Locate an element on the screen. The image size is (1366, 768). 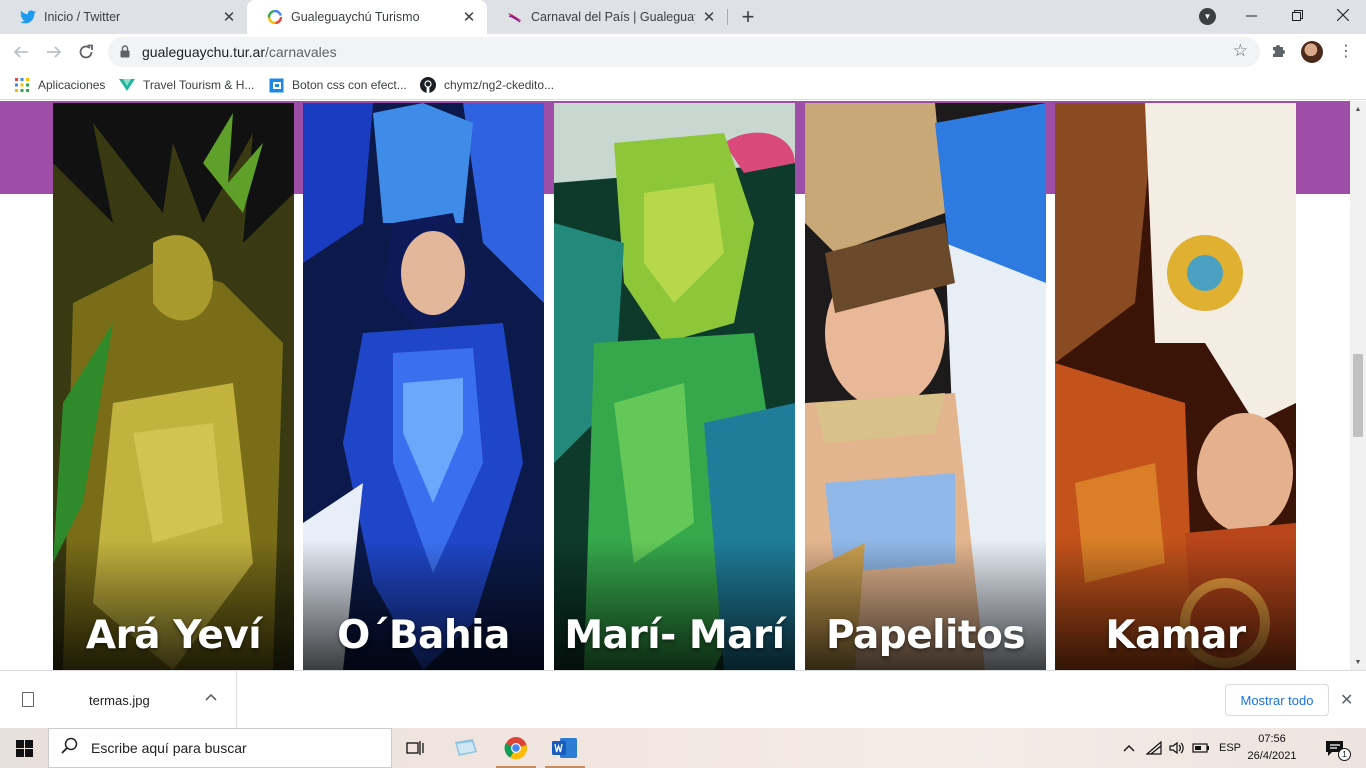
reload-icon is located at coordinates (86, 52).